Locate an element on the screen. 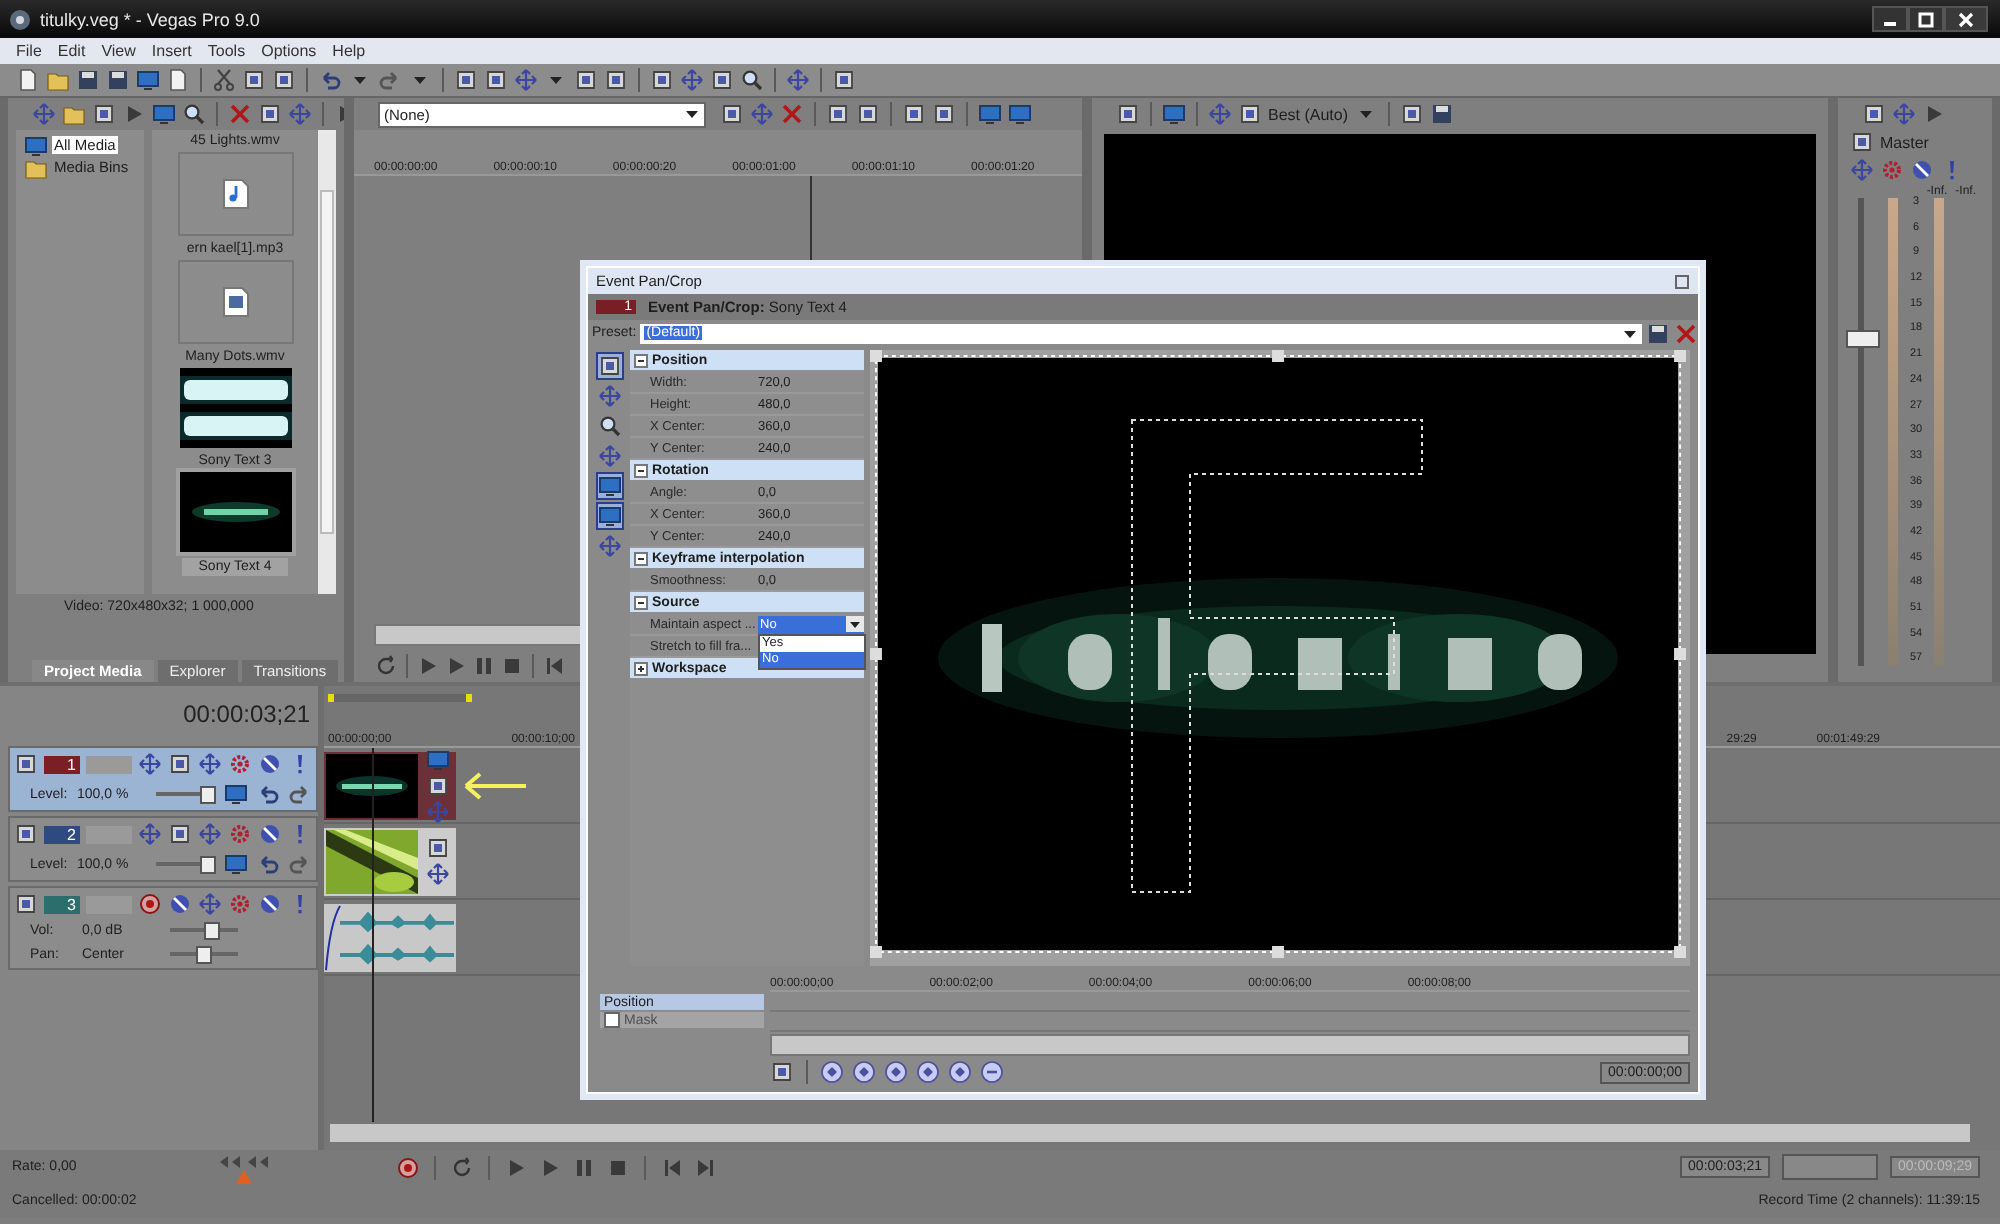 Image resolution: width=2000 pixels, height=1224 pixels. track-number: 2 is located at coordinates (62, 834).